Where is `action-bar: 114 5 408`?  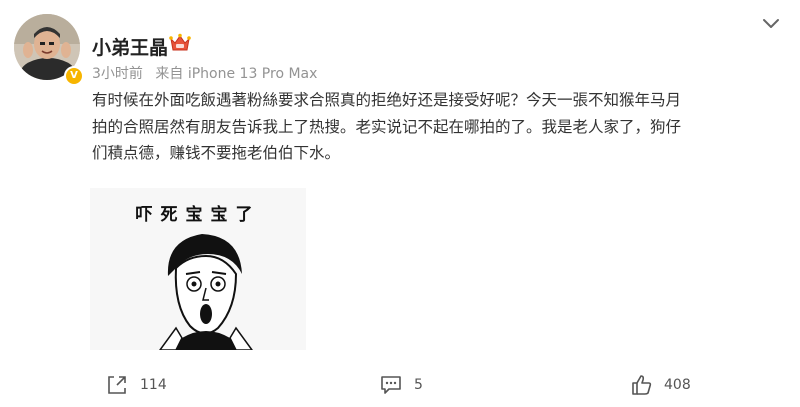
action-bar: 114 5 408 is located at coordinates (400, 386).